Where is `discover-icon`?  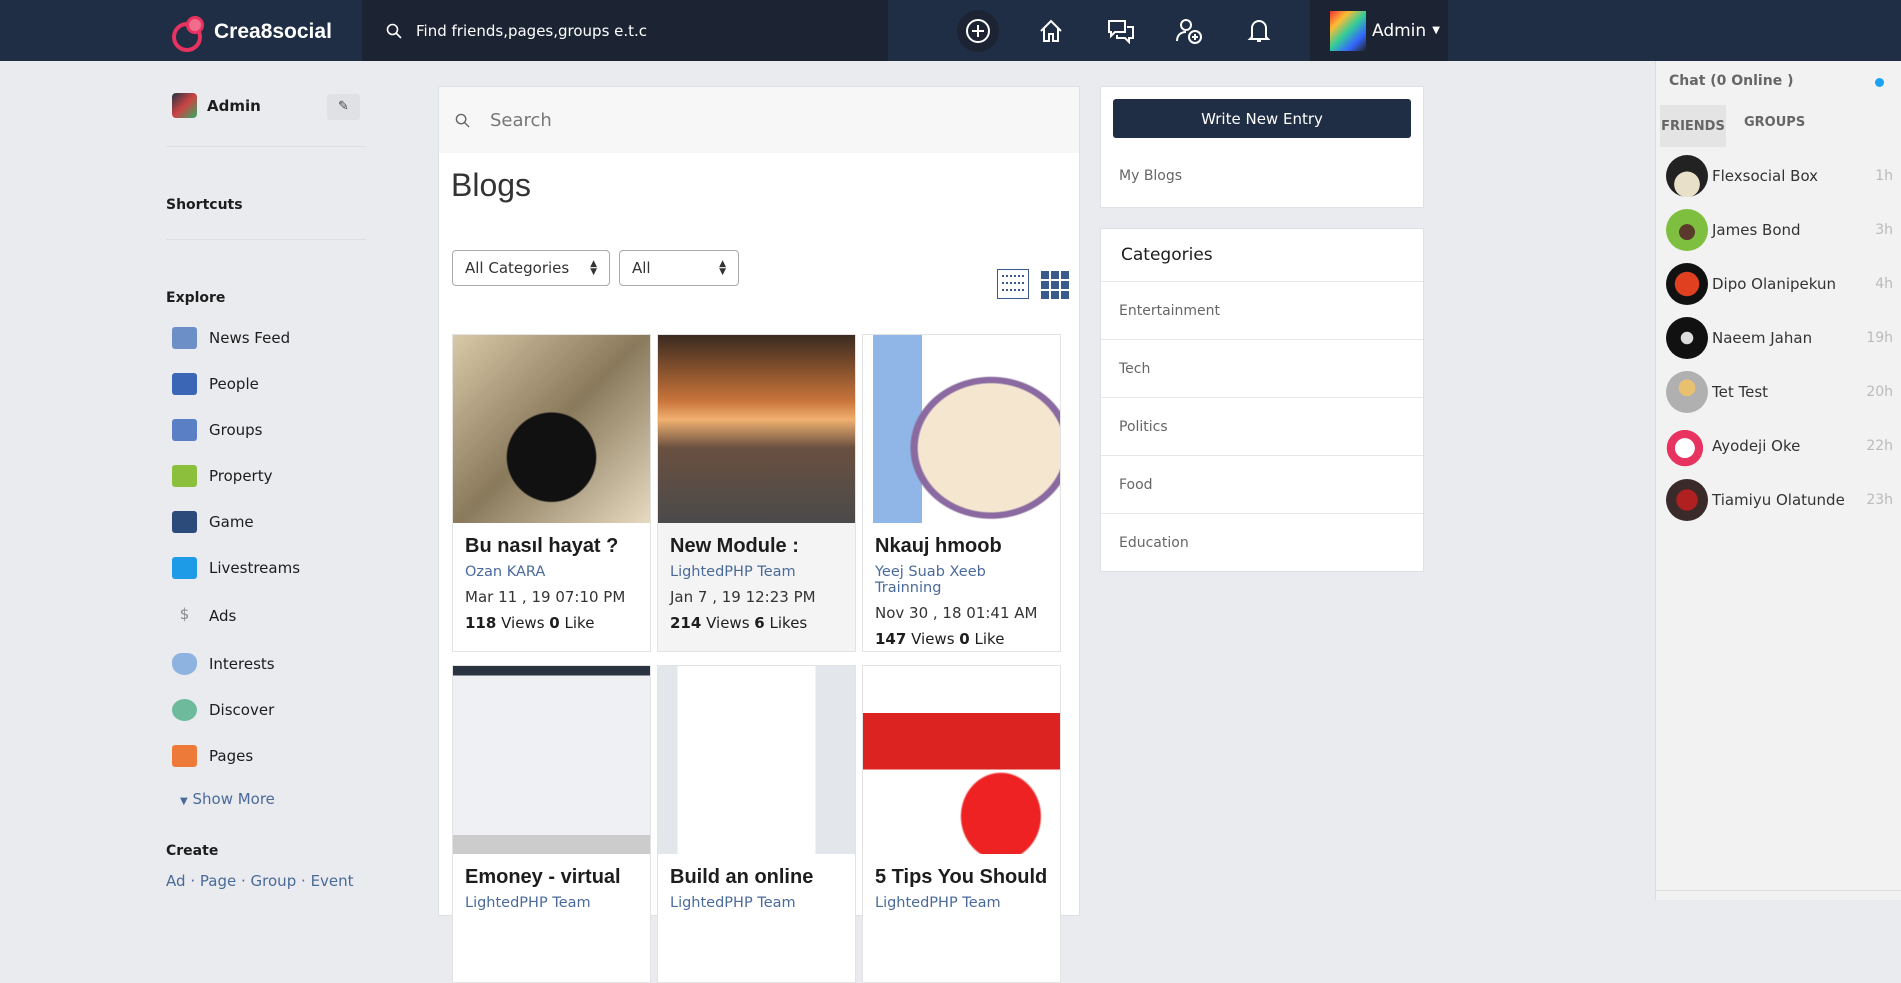
discover-icon is located at coordinates (184, 710).